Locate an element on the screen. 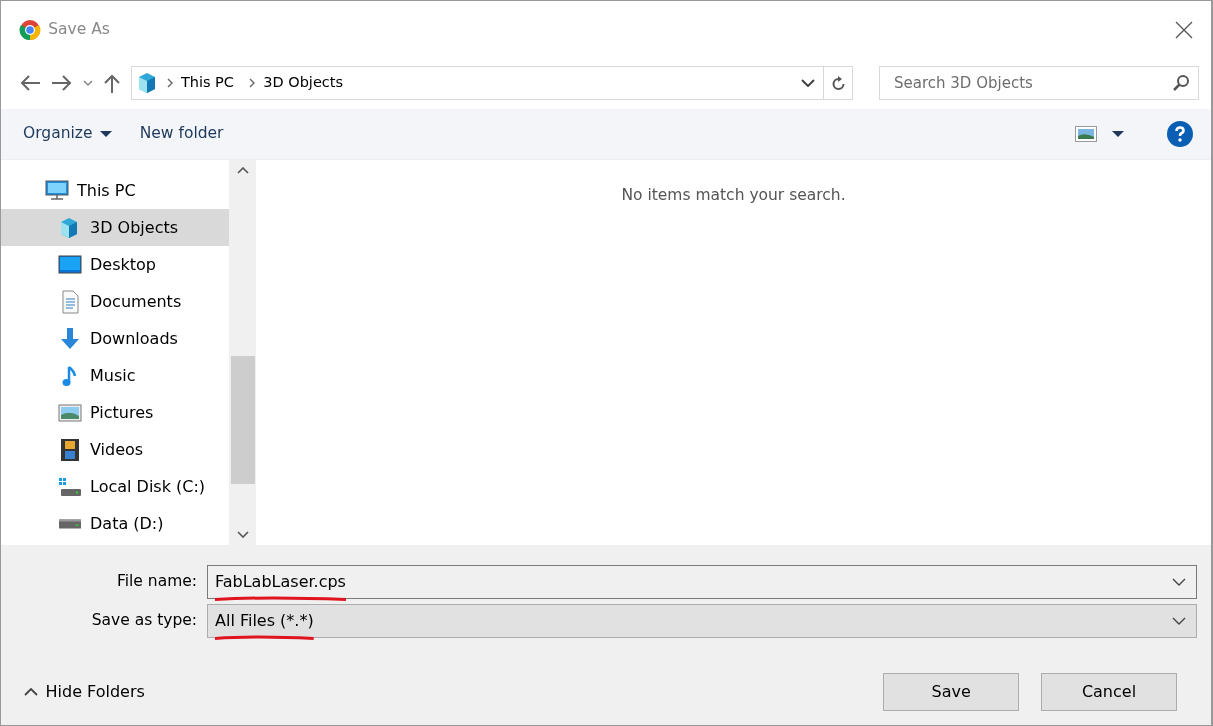 Image resolution: width=1213 pixels, height=726 pixels. folder-item: Pictures is located at coordinates (115, 412).